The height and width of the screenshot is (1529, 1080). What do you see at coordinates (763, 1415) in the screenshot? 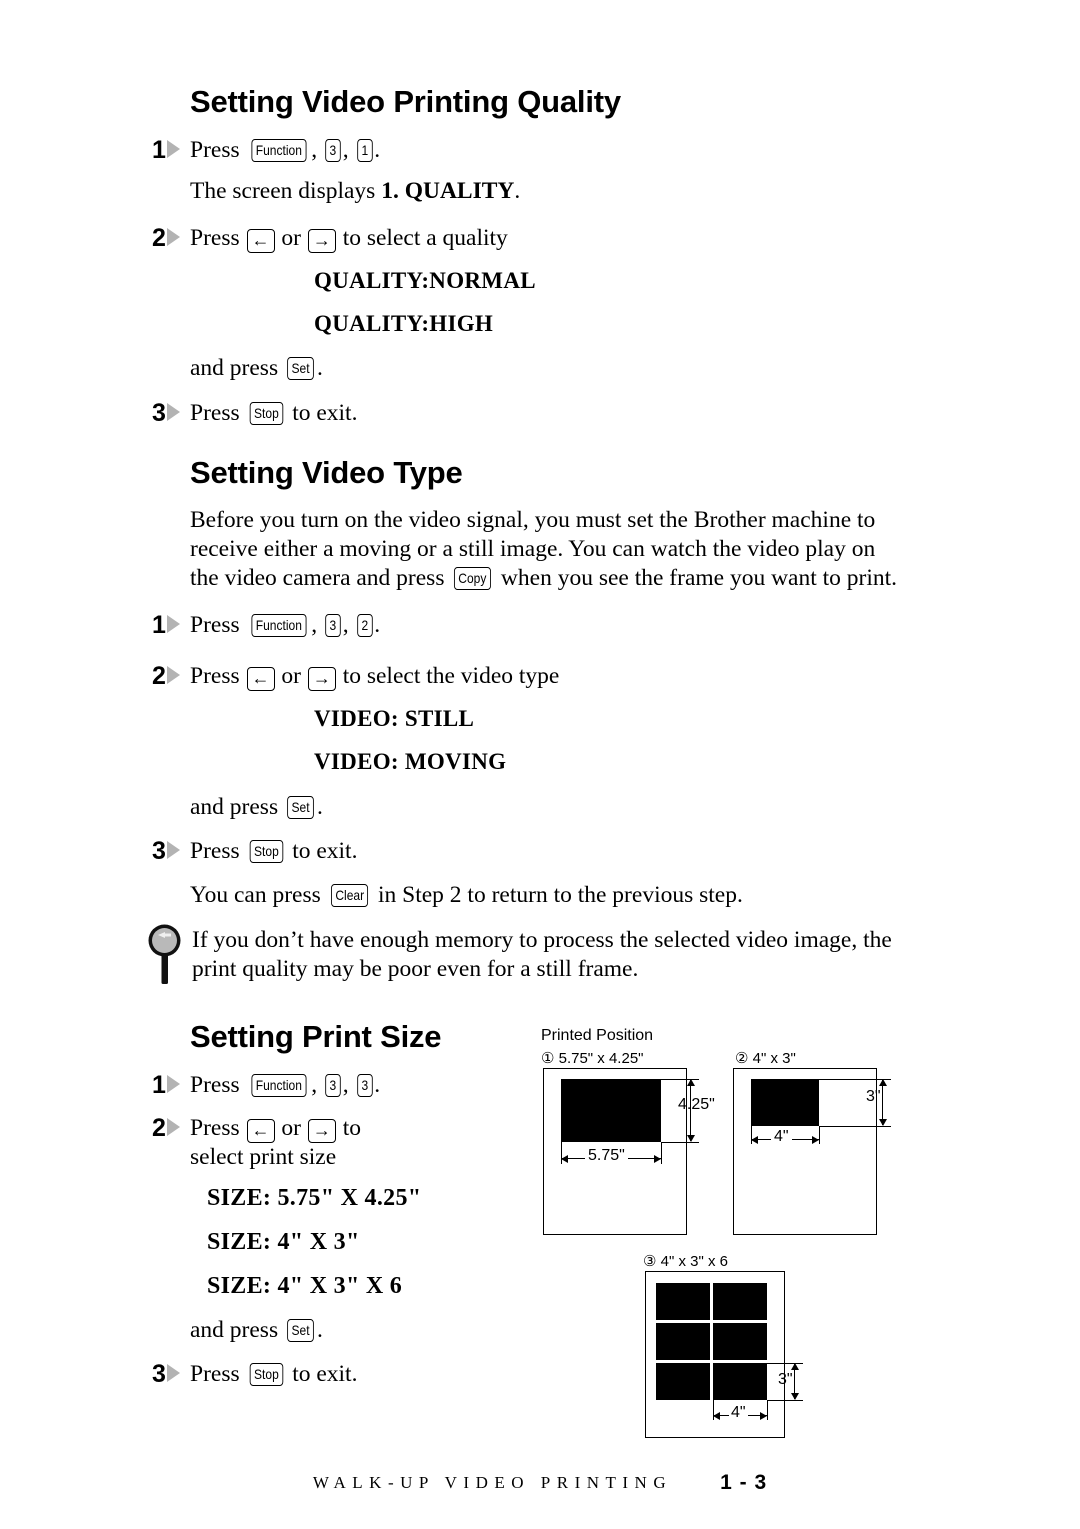
I see `figure-3-arrow-right` at bounding box center [763, 1415].